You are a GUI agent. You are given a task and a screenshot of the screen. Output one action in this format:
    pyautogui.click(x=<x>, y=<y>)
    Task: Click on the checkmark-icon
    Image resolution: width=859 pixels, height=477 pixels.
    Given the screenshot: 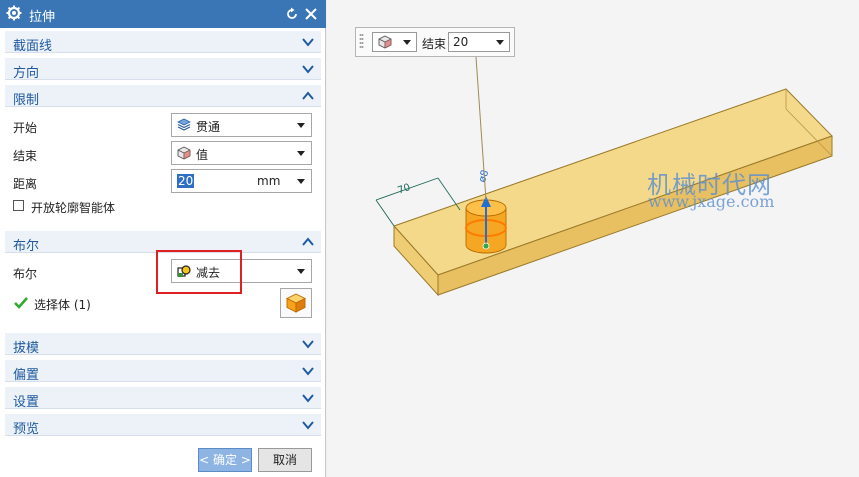 What is the action you would take?
    pyautogui.click(x=21, y=303)
    